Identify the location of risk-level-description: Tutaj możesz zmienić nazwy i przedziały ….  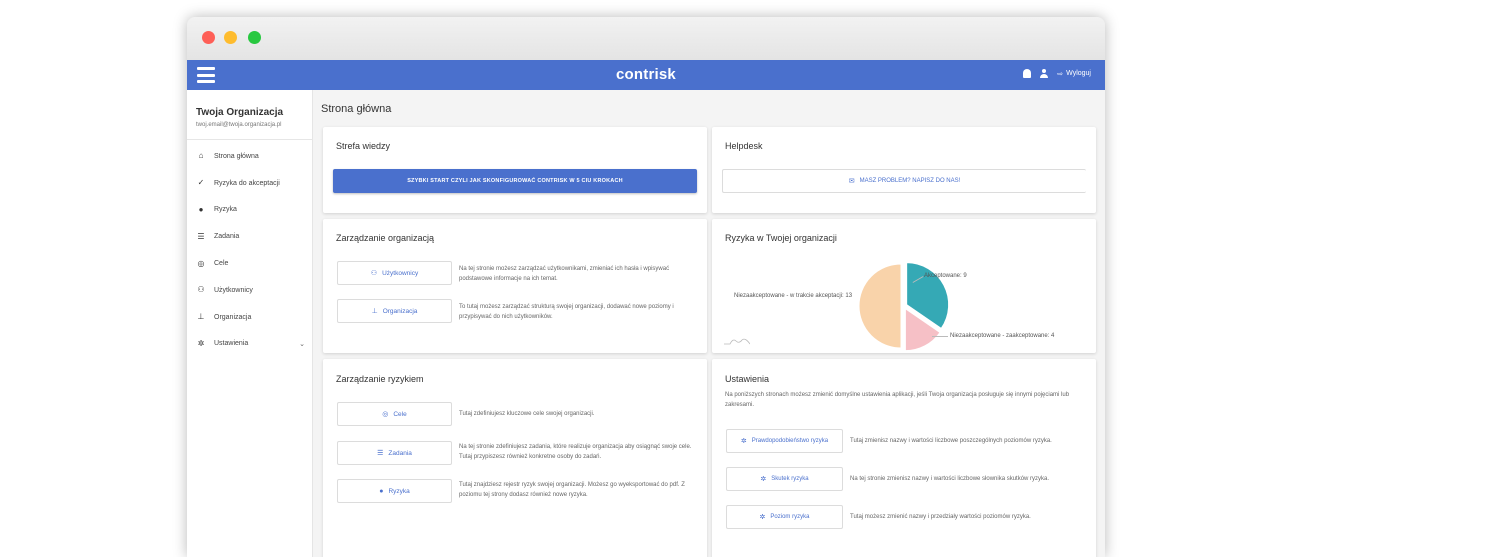
(940, 517).